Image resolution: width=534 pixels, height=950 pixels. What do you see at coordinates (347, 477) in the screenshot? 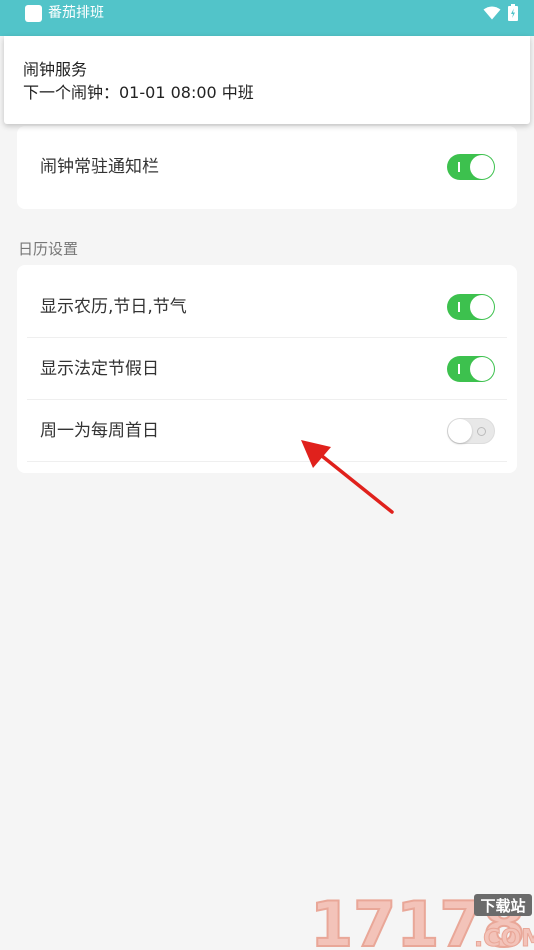
I see `red-arrow-icon` at bounding box center [347, 477].